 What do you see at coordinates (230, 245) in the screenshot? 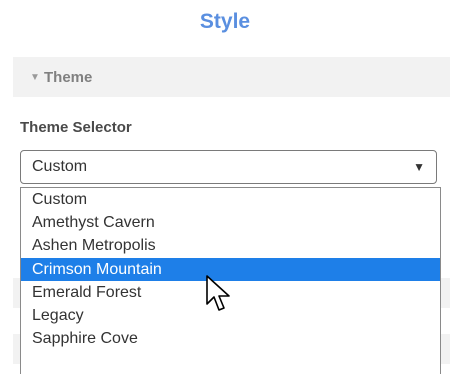
I see `option-ashen-metropolis: Ashen Metropolis` at bounding box center [230, 245].